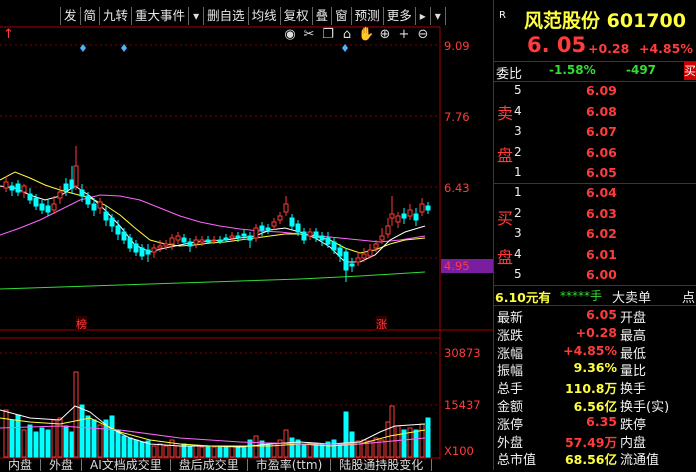  Describe the element at coordinates (595, 92) in the screenshot. I see `sell-level-row: 5 6.09` at that location.